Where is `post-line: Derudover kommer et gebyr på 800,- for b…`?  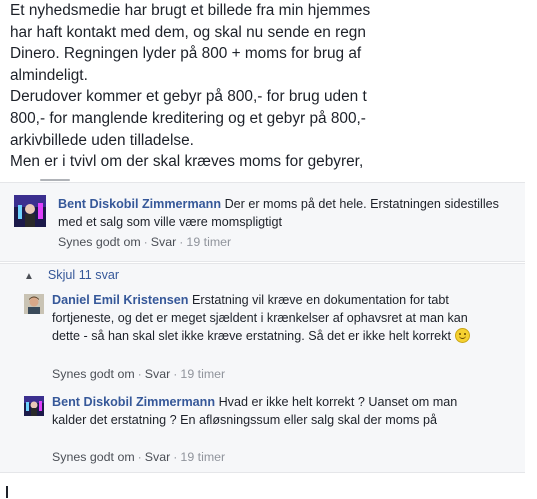 post-line: Derudover kommer et gebyr på 800,- for b… is located at coordinates (188, 97).